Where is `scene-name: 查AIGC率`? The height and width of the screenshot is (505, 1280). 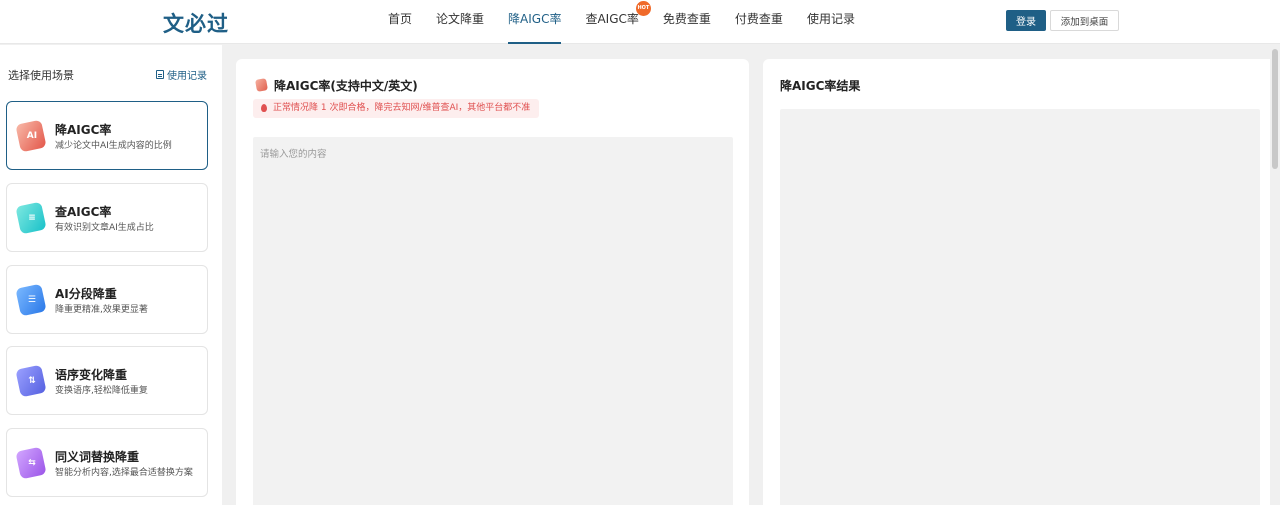
scene-name: 查AIGC率 is located at coordinates (83, 212).